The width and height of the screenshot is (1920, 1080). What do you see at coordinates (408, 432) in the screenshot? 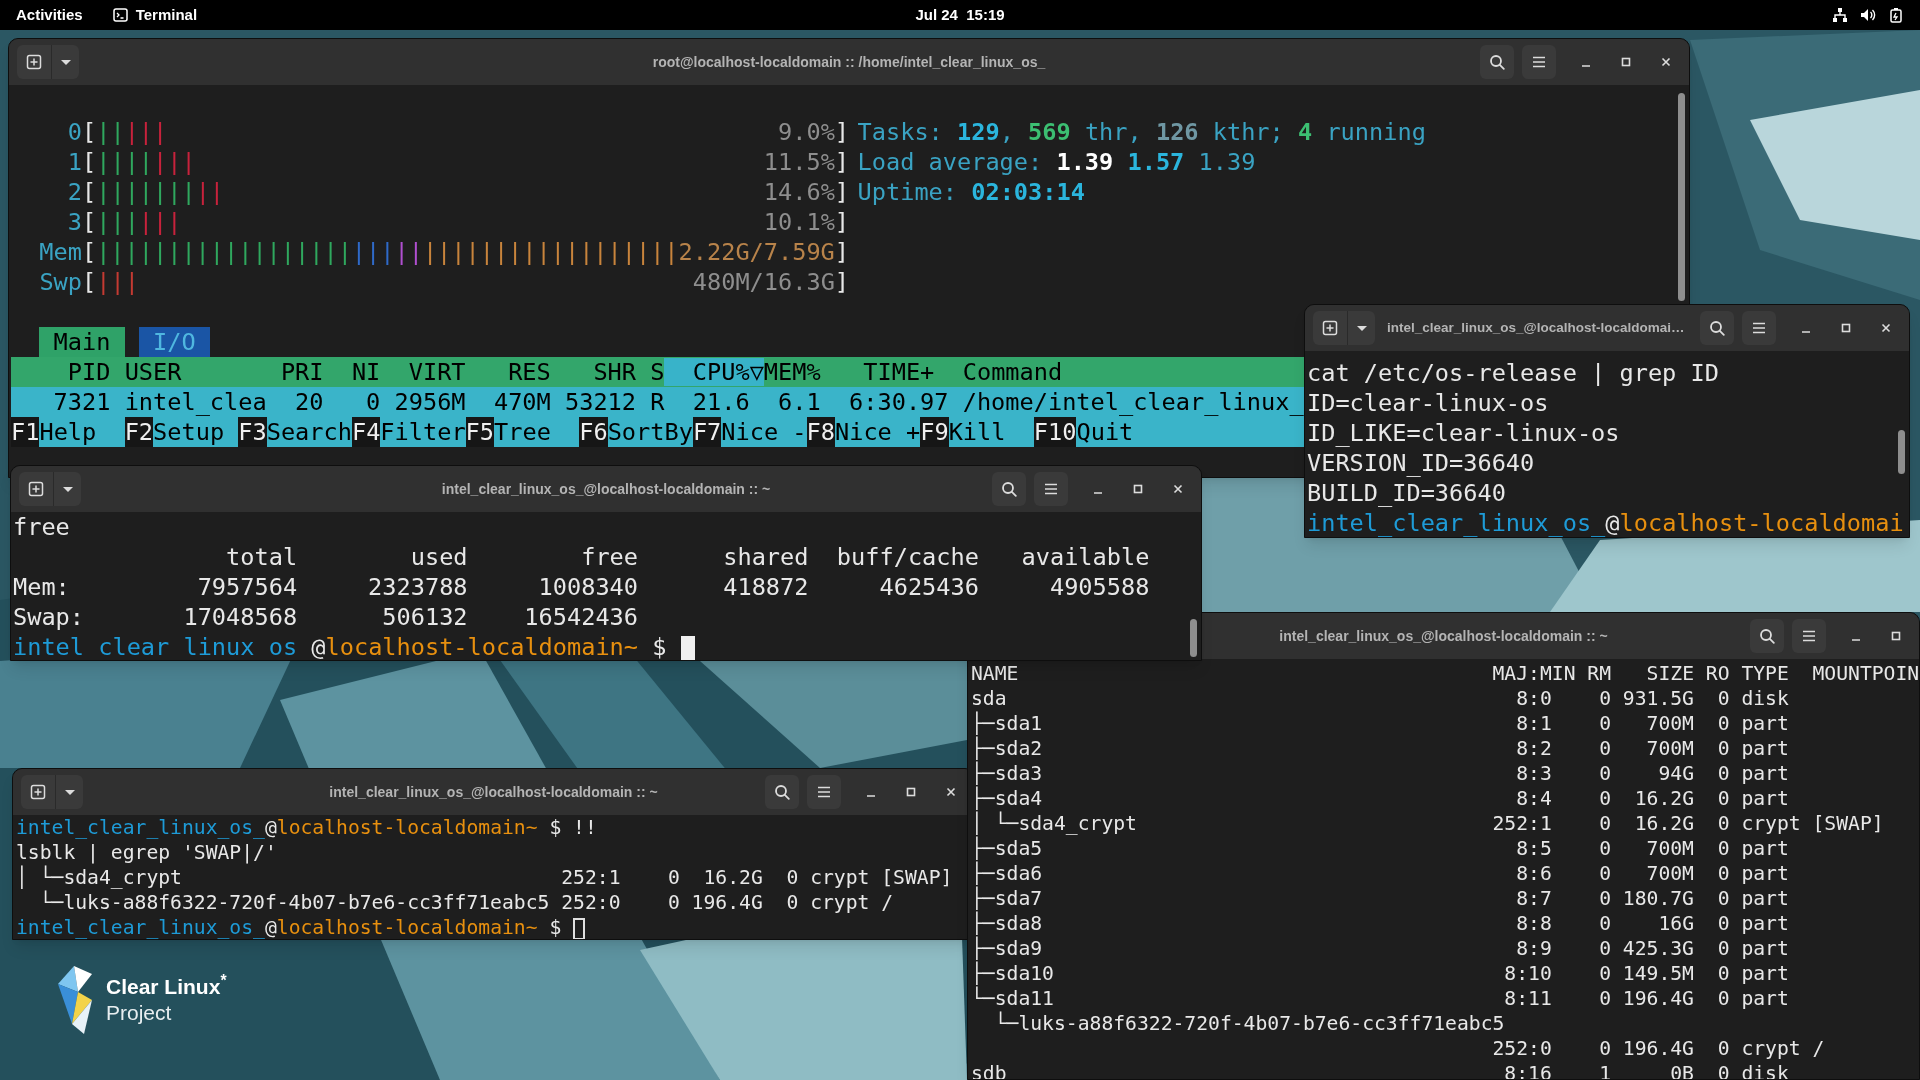
I see `function-key: F4Filter` at bounding box center [408, 432].